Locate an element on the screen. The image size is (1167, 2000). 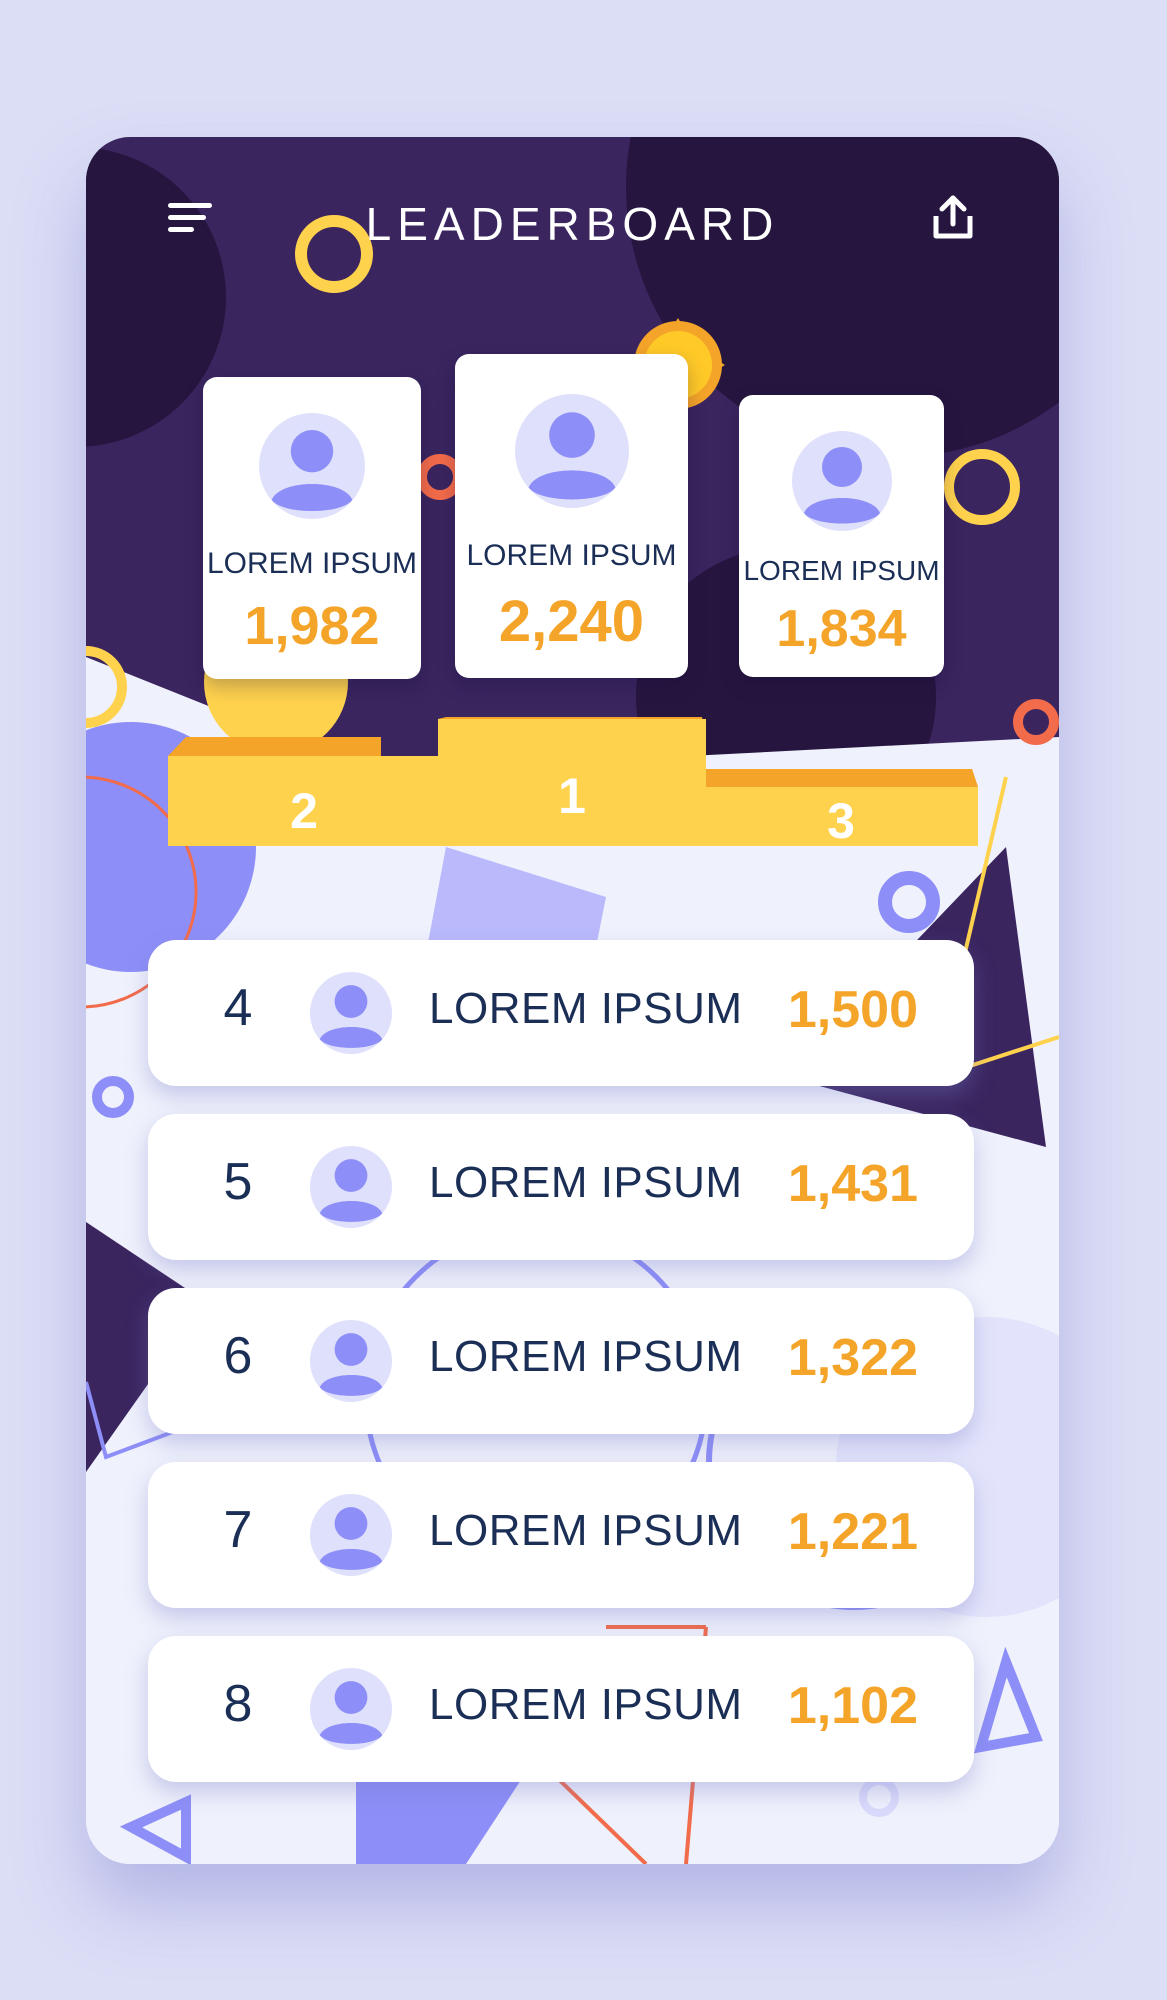
podium-score: 2,240 is located at coordinates (571, 621).